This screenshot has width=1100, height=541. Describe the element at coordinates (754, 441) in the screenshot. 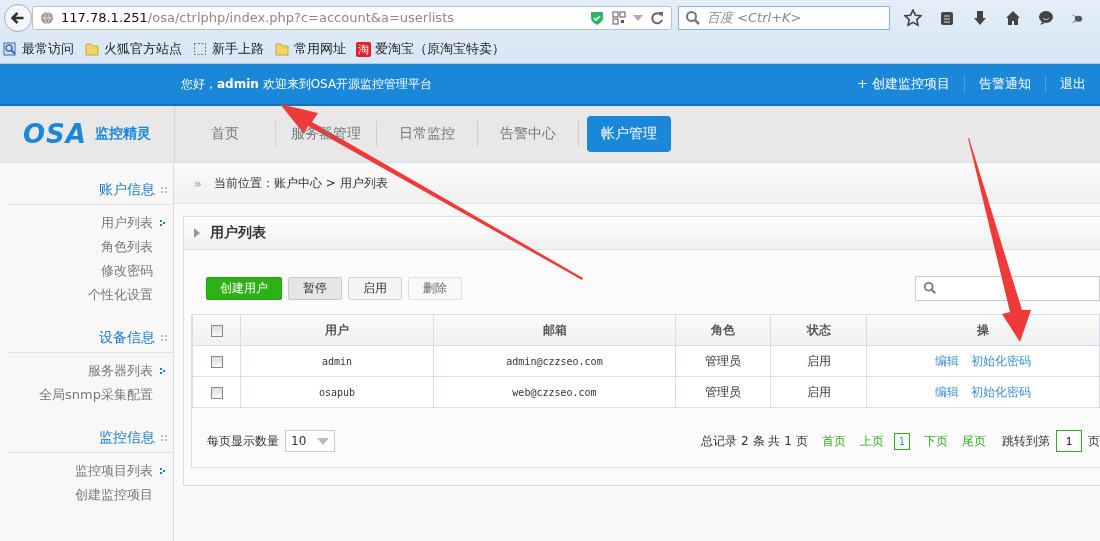

I see `record-summary: 总记录 2 条 共 1 页` at that location.